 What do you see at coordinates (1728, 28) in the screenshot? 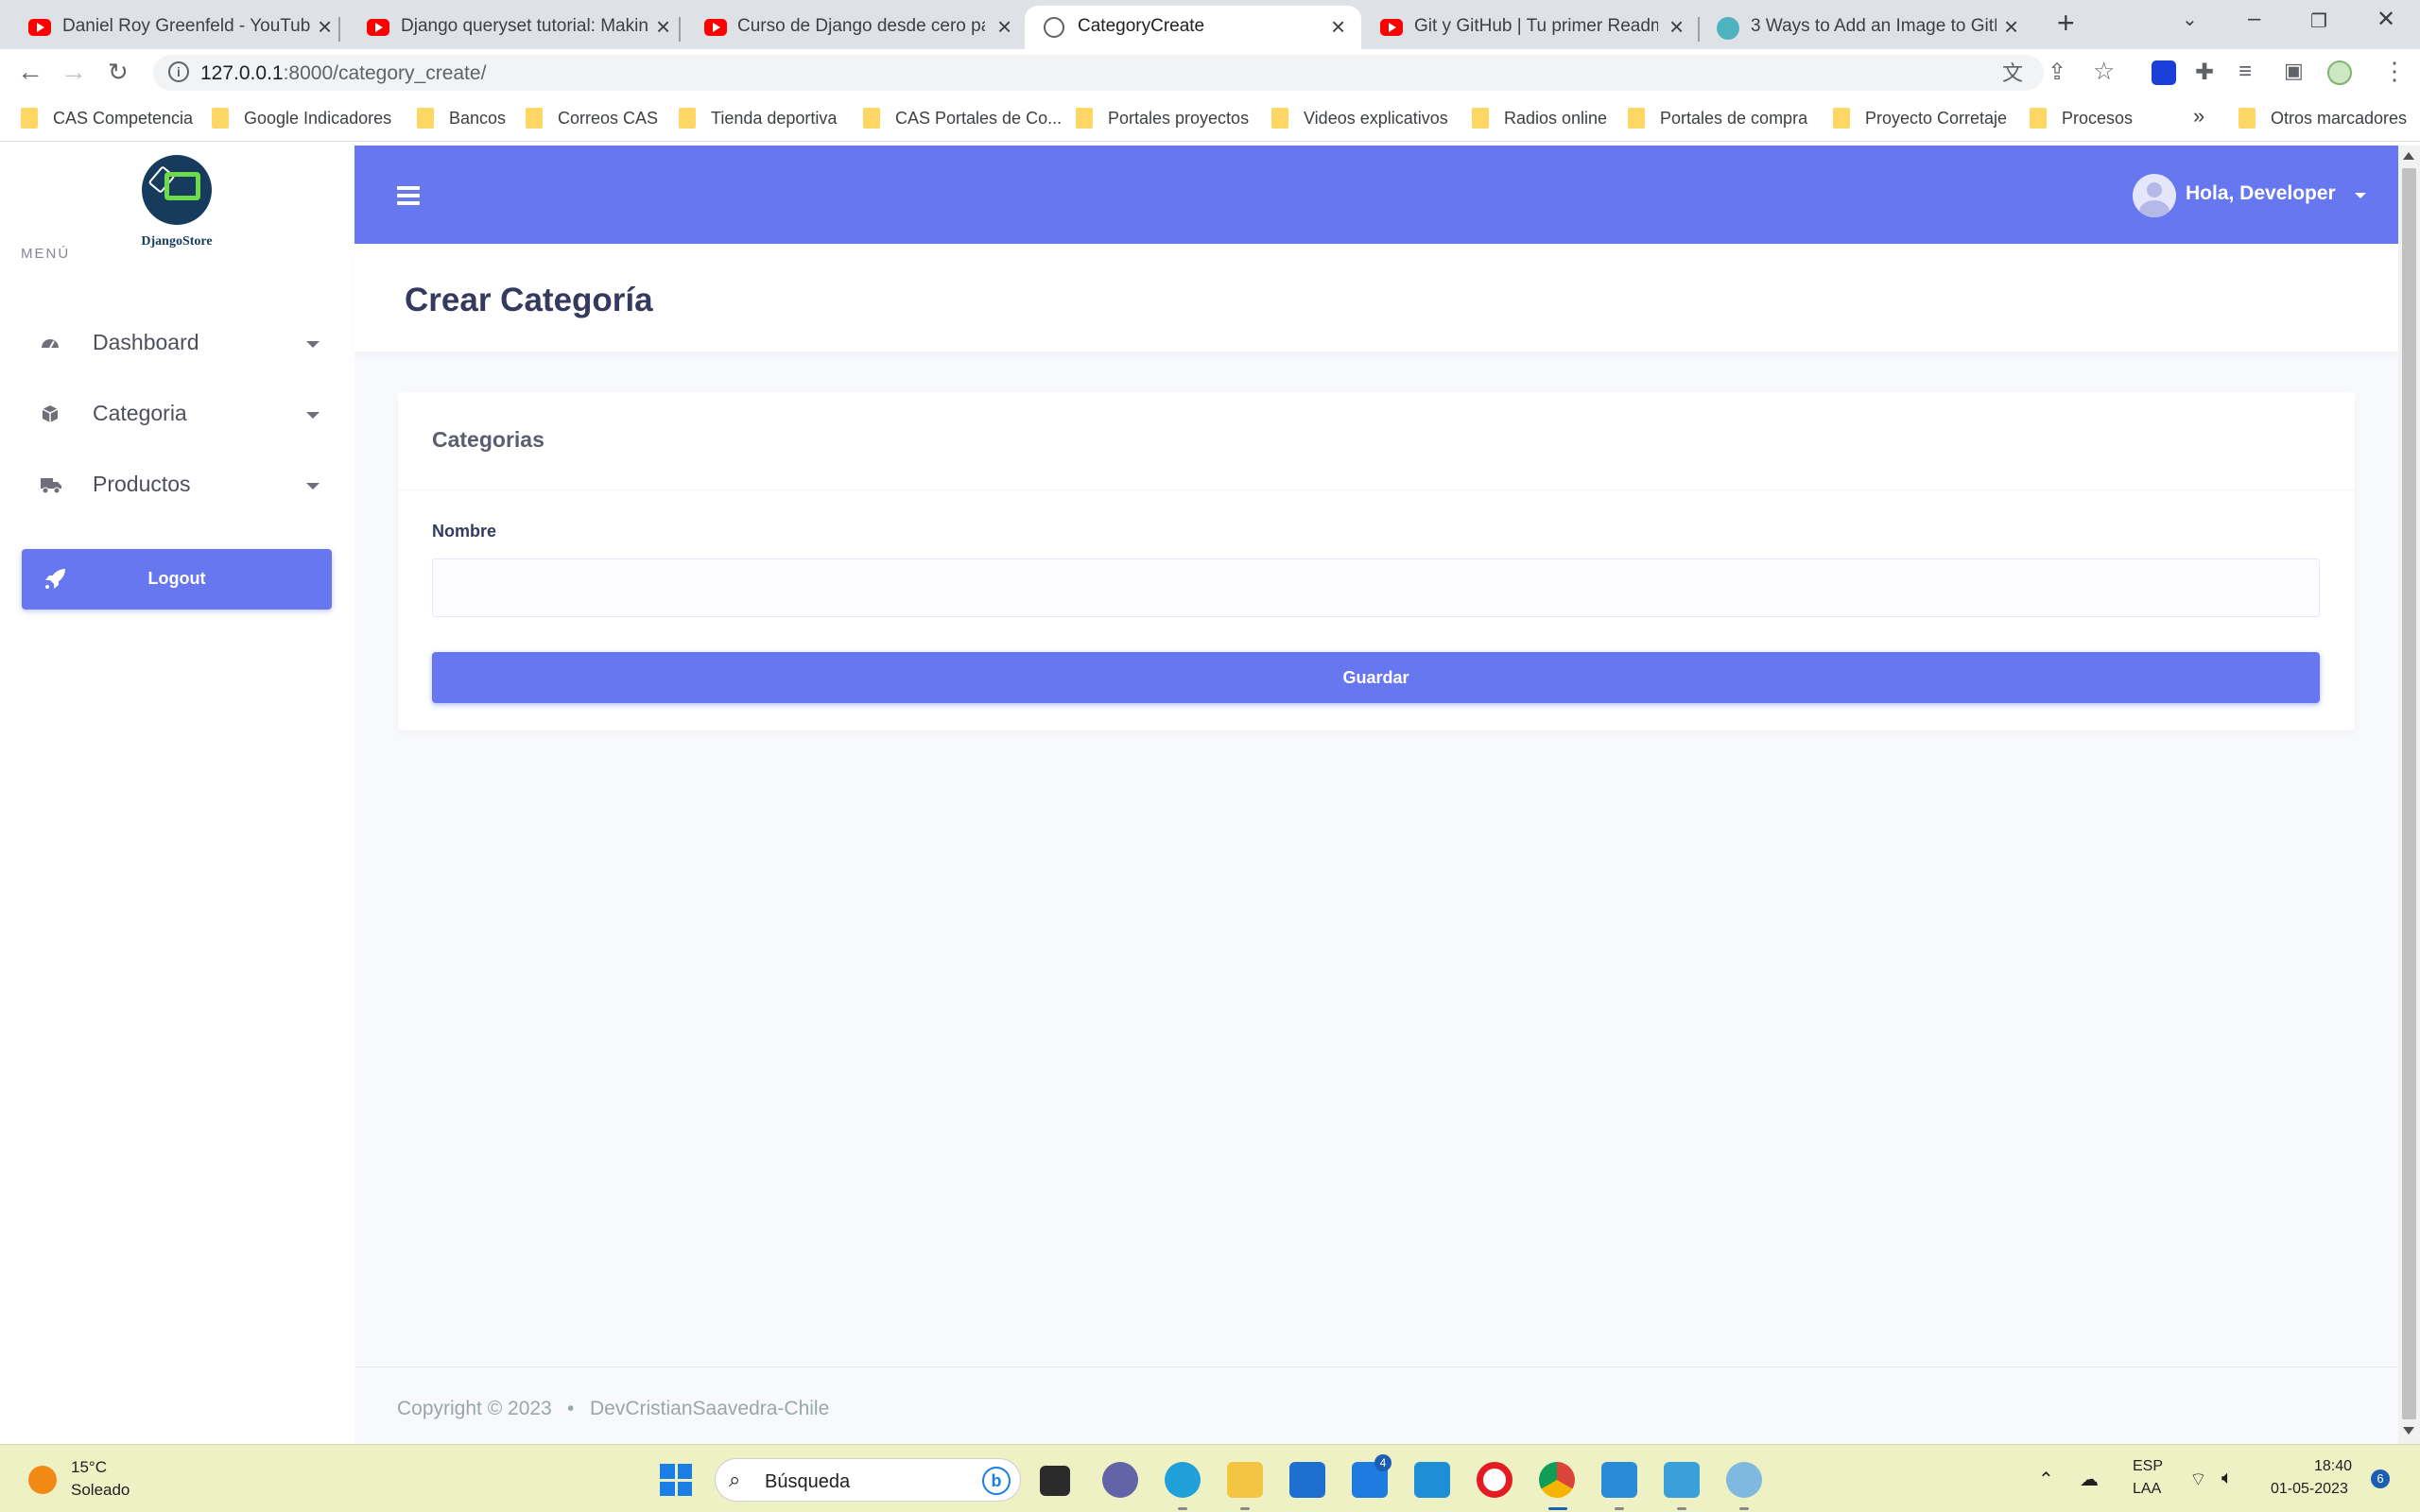
I see `colab-icon` at bounding box center [1728, 28].